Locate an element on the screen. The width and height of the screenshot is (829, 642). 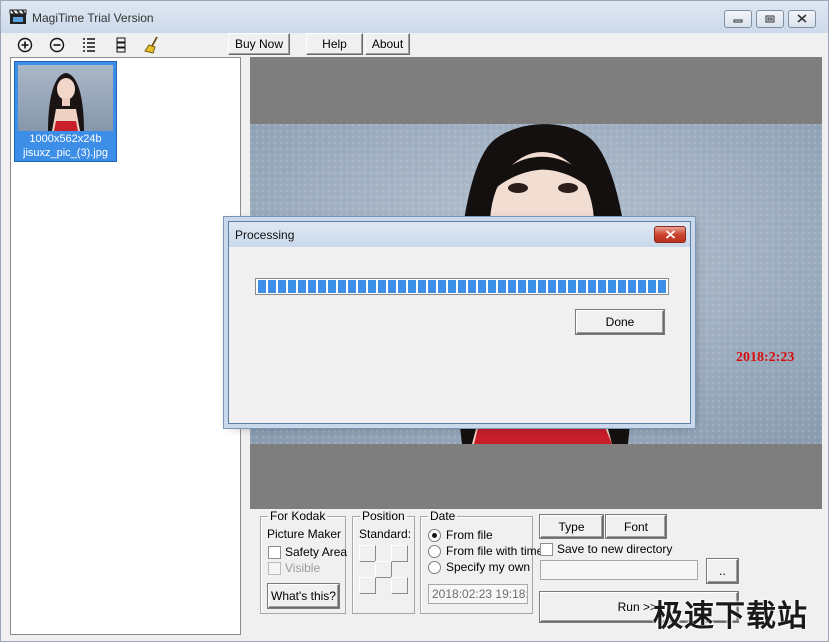
toolbar is located at coordinates (414, 45).